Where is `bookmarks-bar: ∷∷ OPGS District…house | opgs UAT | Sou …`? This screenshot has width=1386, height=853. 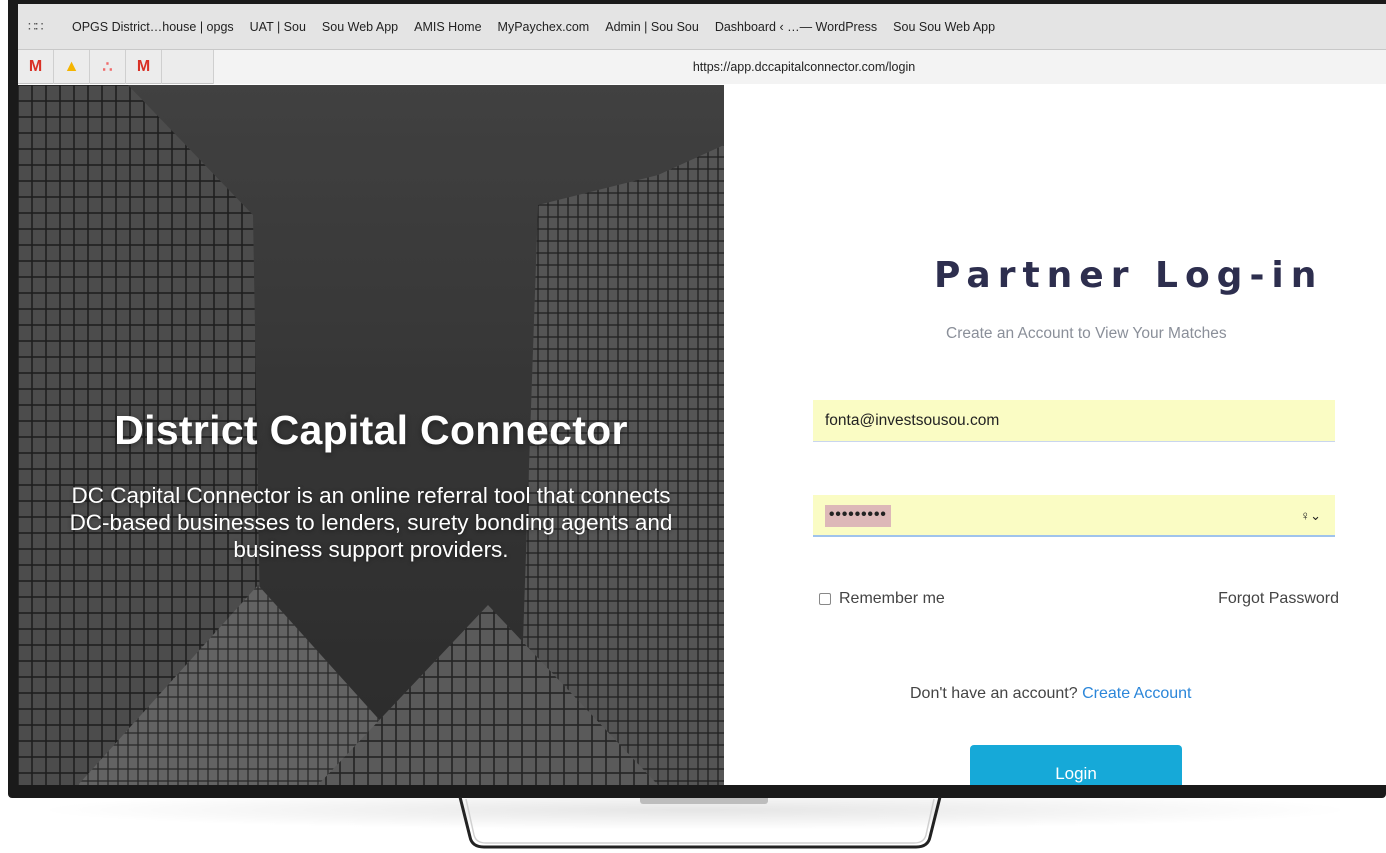 bookmarks-bar: ∷∷ OPGS District…house | opgs UAT | Sou … is located at coordinates (702, 27).